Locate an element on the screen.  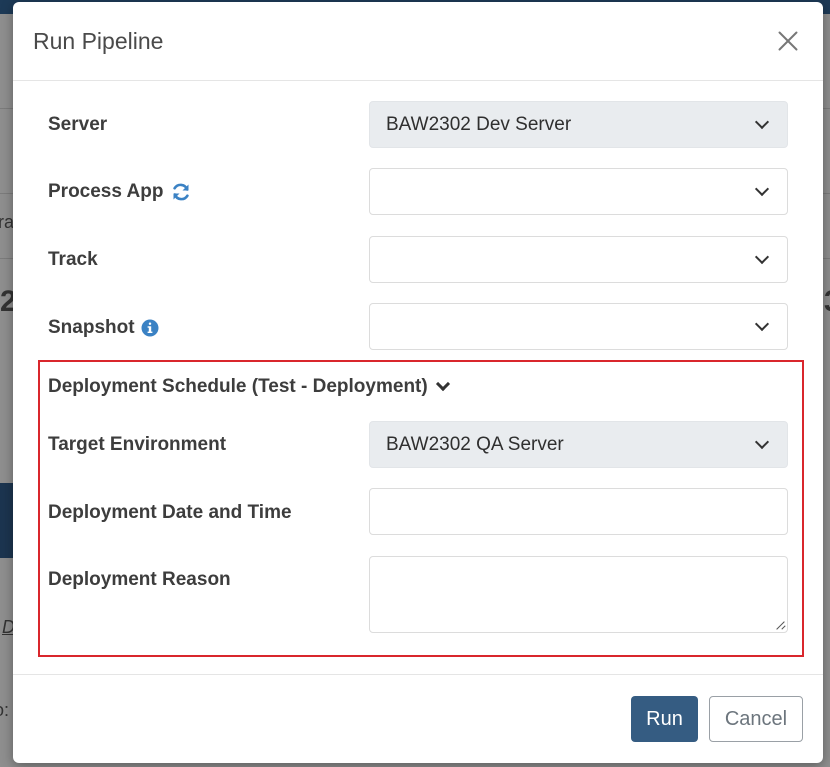
deployment-date-input is located at coordinates (578, 511).